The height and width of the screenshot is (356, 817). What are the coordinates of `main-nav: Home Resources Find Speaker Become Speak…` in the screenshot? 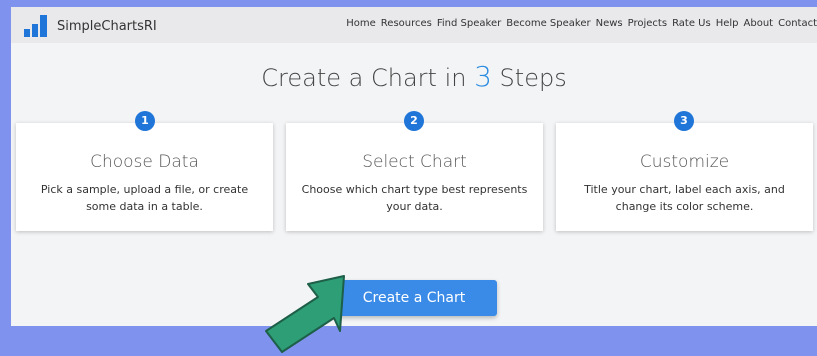 It's located at (581, 23).